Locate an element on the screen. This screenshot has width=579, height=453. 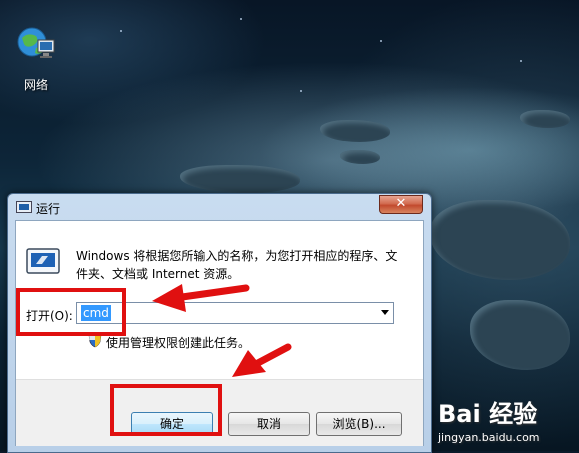
watermark-url: jingyan.baidu.com is located at coordinates (489, 437).